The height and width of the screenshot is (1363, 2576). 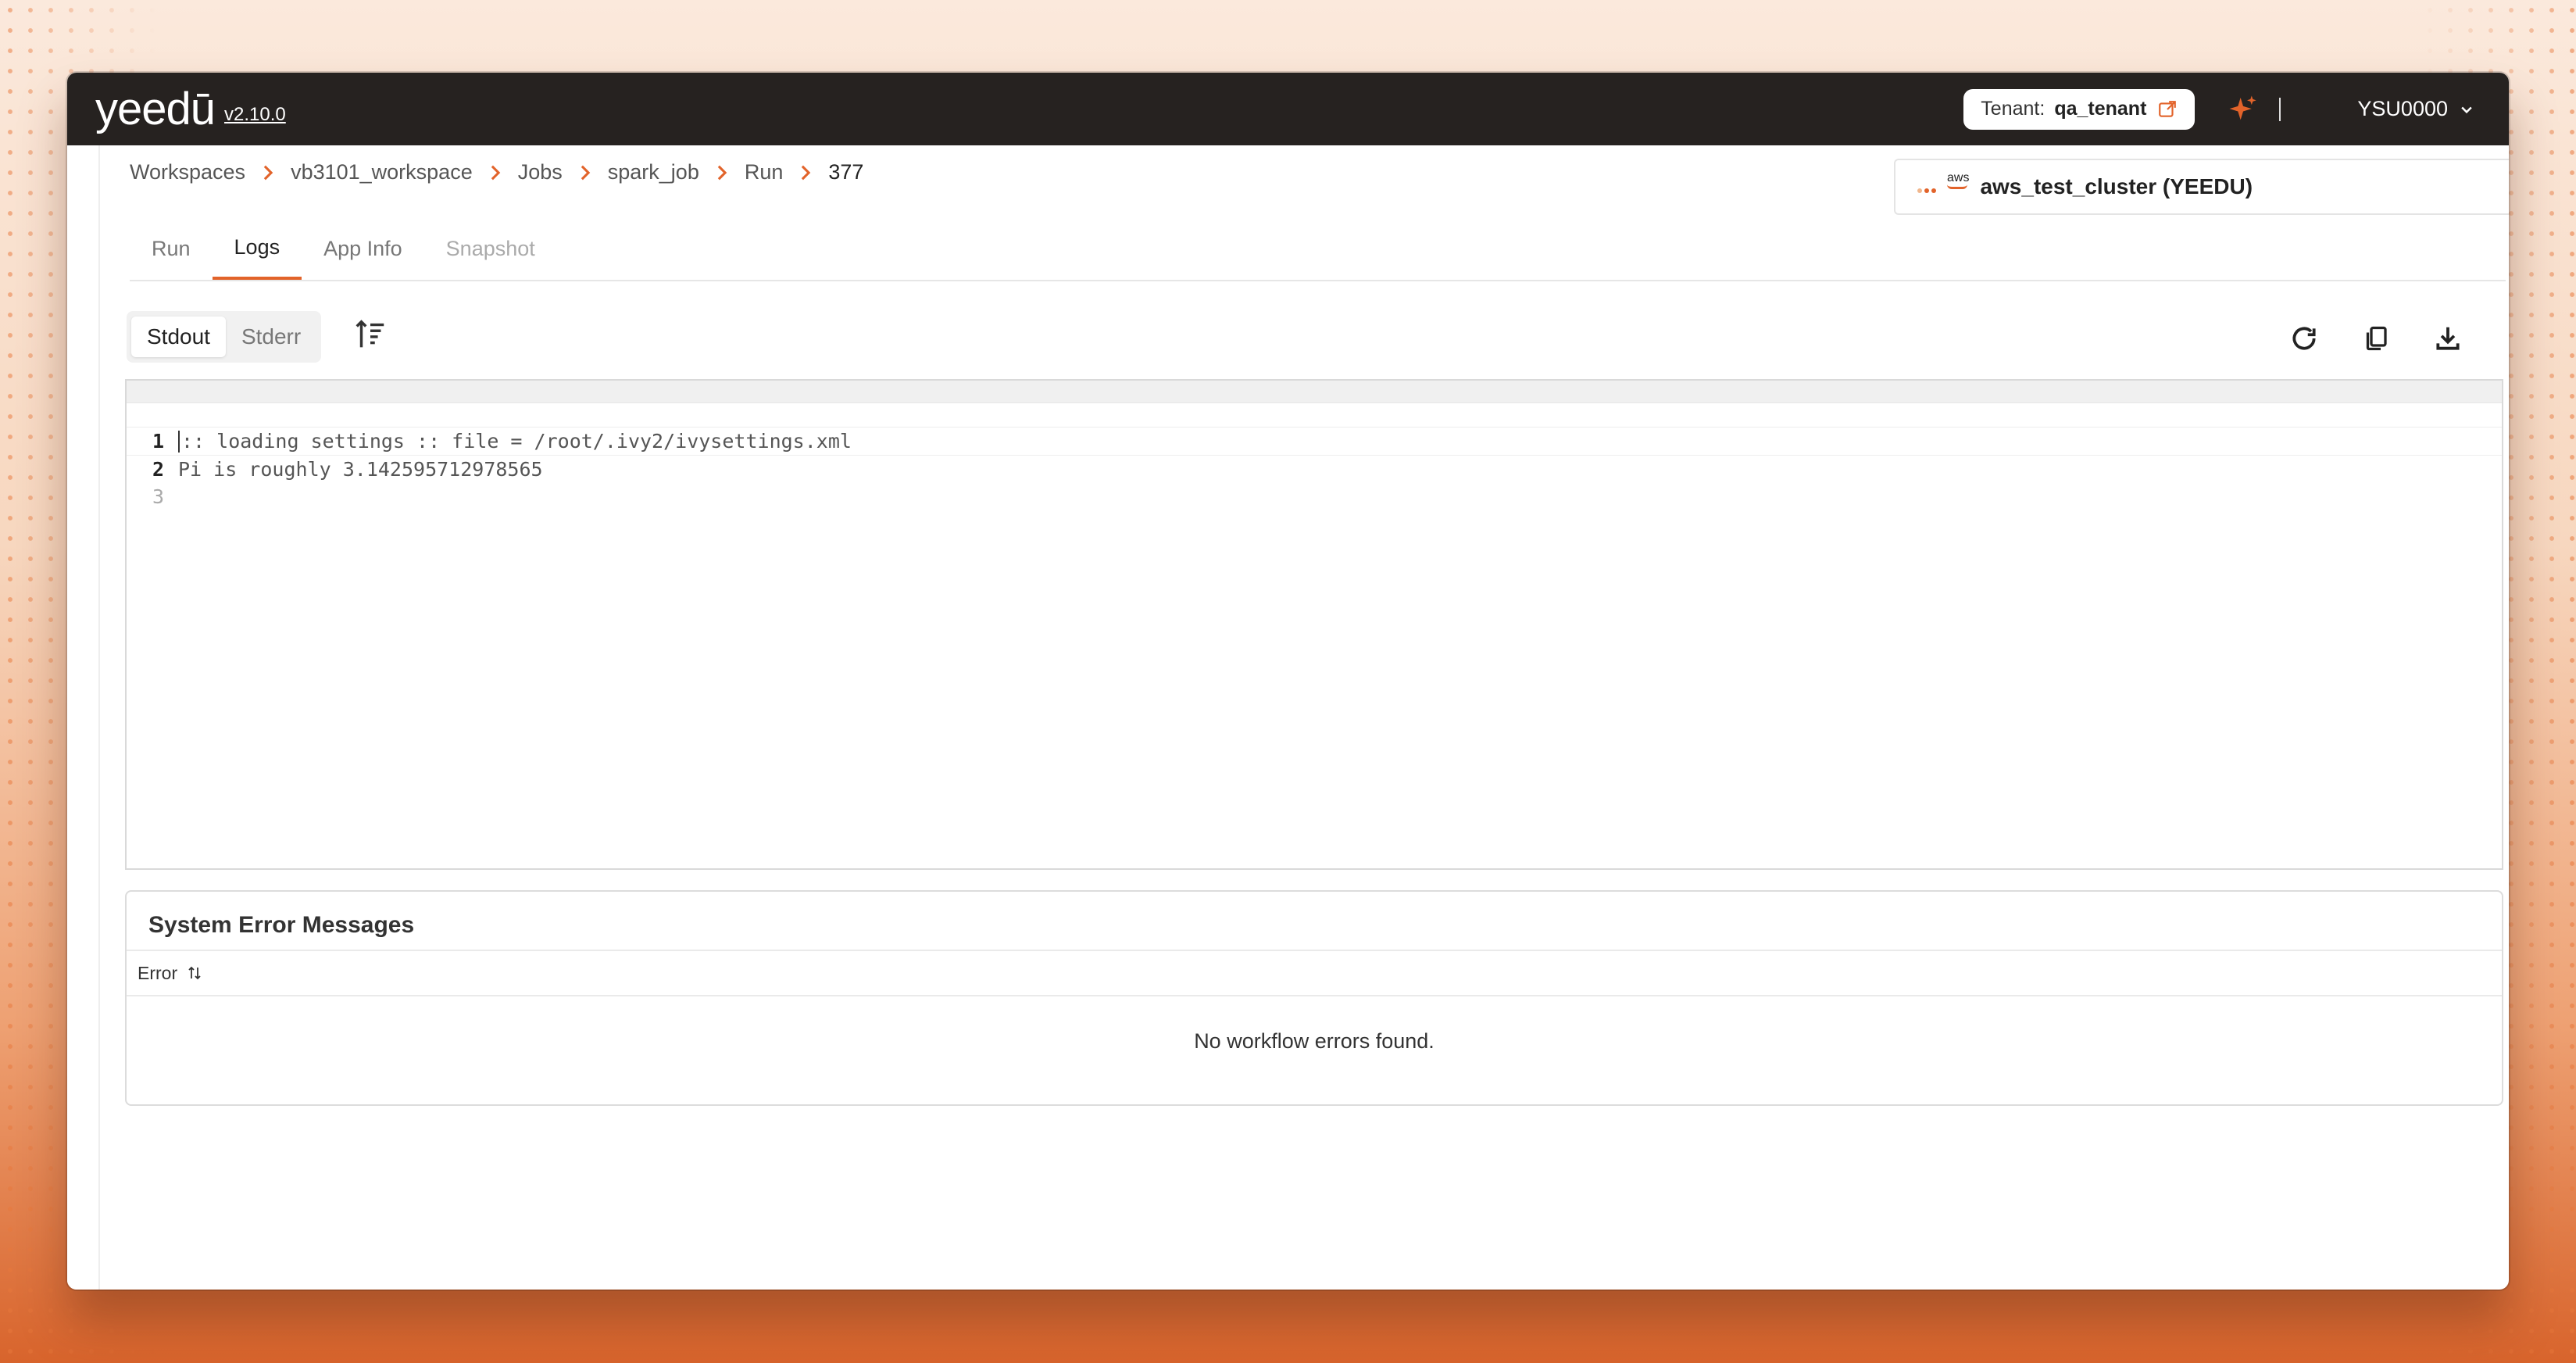 What do you see at coordinates (179, 337) in the screenshot?
I see `stdout-option: Stdout` at bounding box center [179, 337].